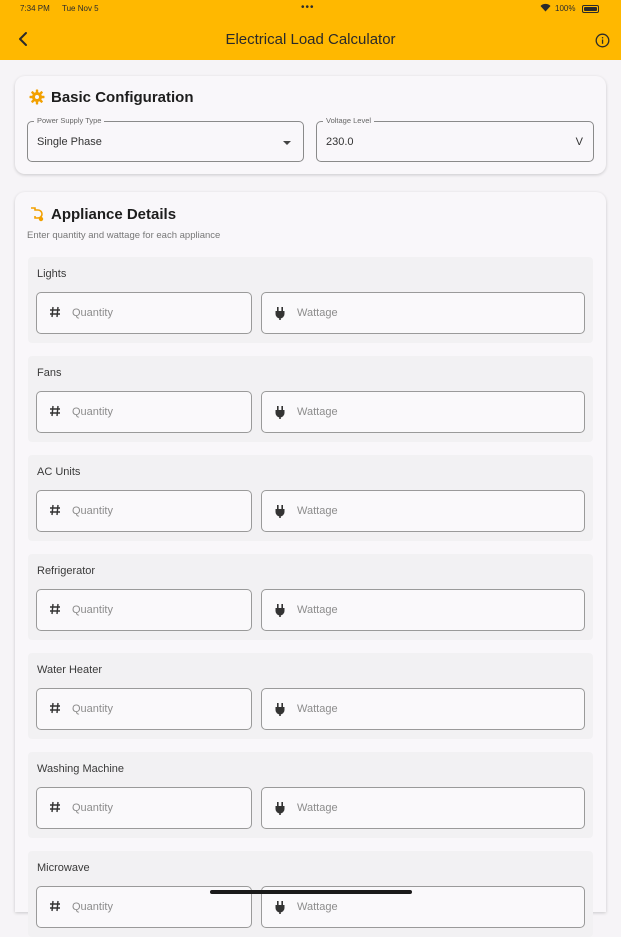 The height and width of the screenshot is (937, 621). What do you see at coordinates (349, 120) in the screenshot?
I see `voltage-level-label: Voltage Level` at bounding box center [349, 120].